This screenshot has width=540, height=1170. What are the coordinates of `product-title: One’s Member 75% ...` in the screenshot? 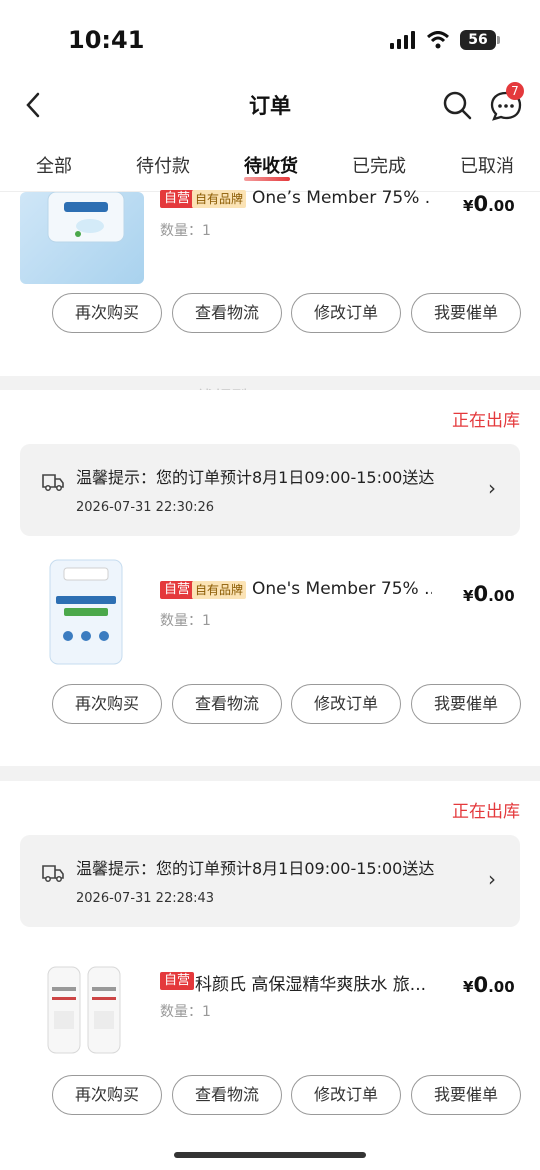 It's located at (342, 198).